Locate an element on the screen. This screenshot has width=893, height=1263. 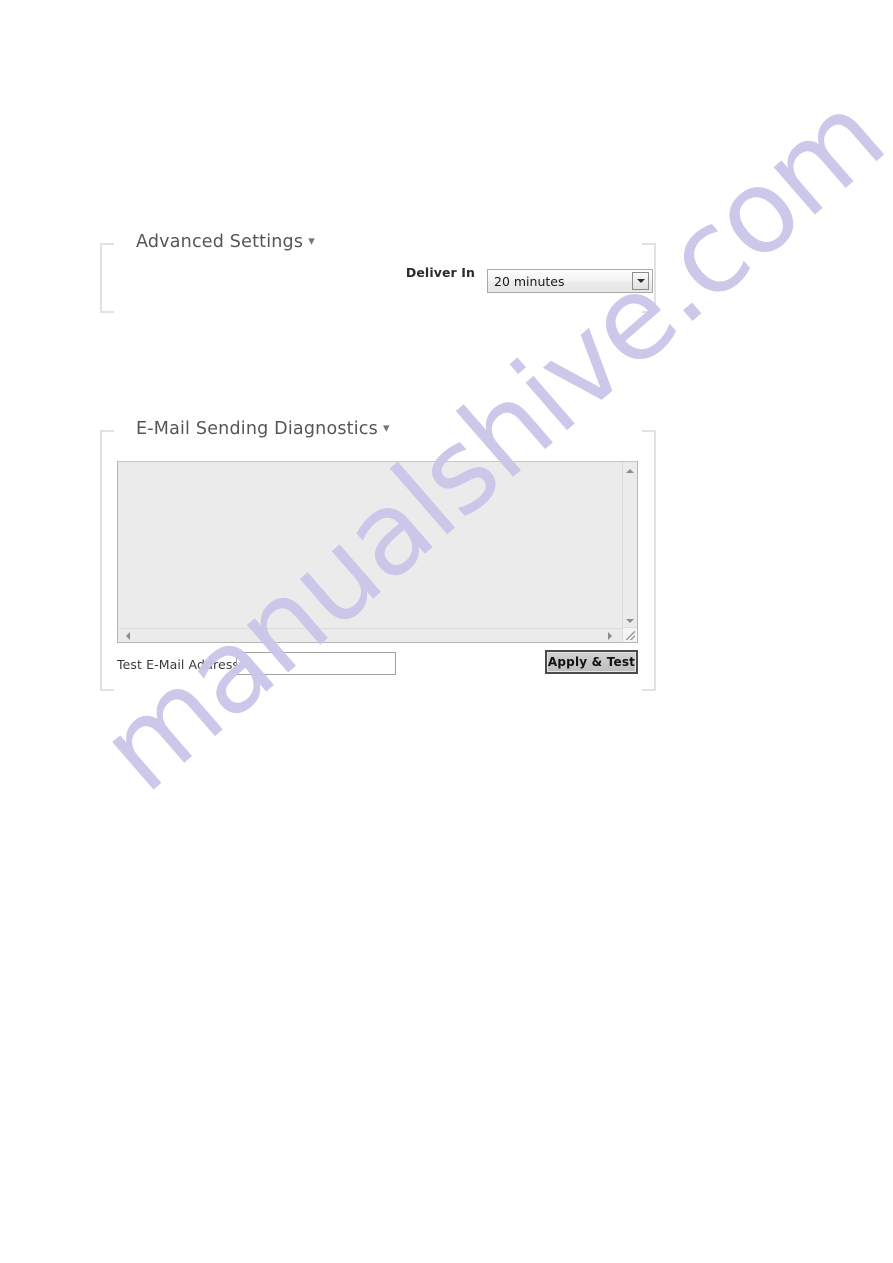
dropdown-arrow-button is located at coordinates (640, 281).